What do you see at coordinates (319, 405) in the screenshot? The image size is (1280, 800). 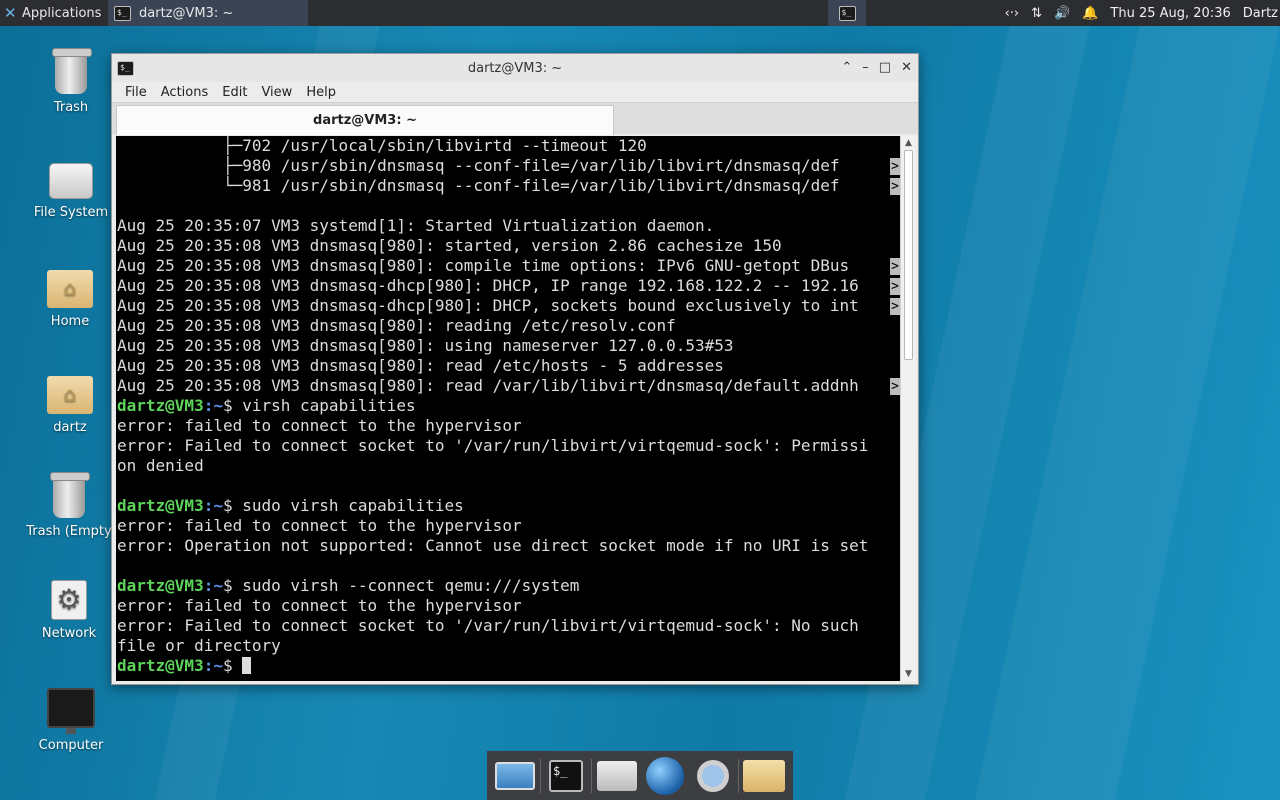 I see `prompt-command: $ virsh capabilities` at bounding box center [319, 405].